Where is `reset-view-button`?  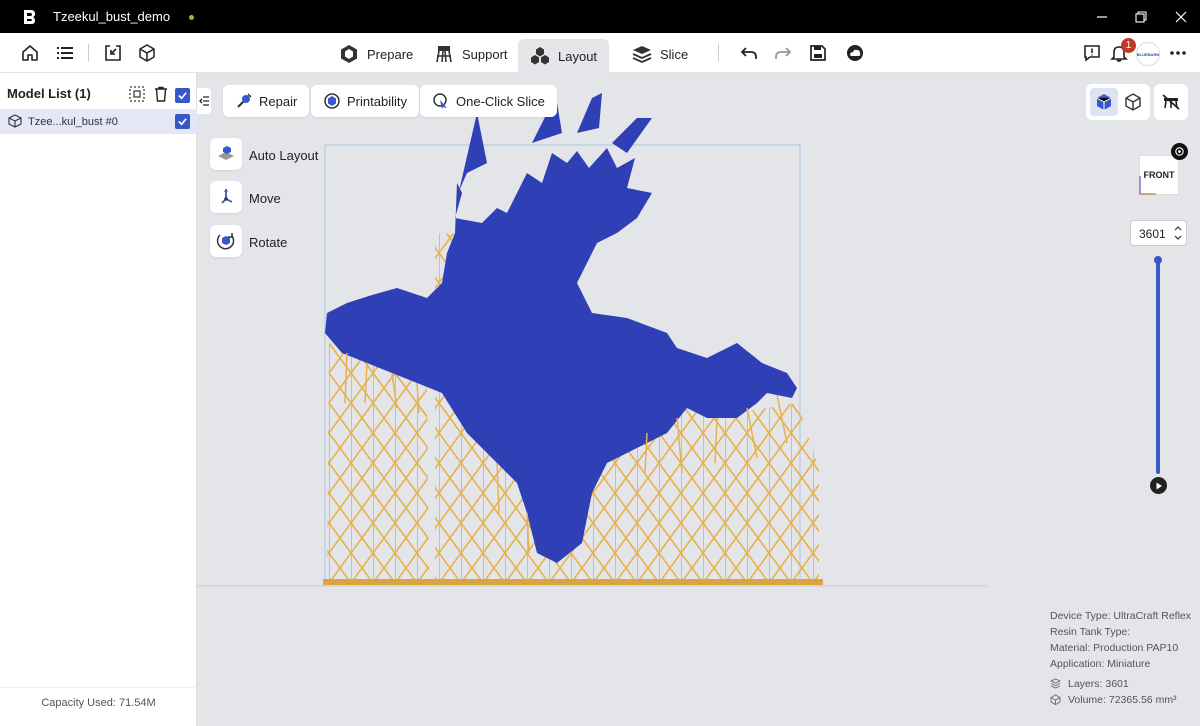
reset-view-button is located at coordinates (1179, 151).